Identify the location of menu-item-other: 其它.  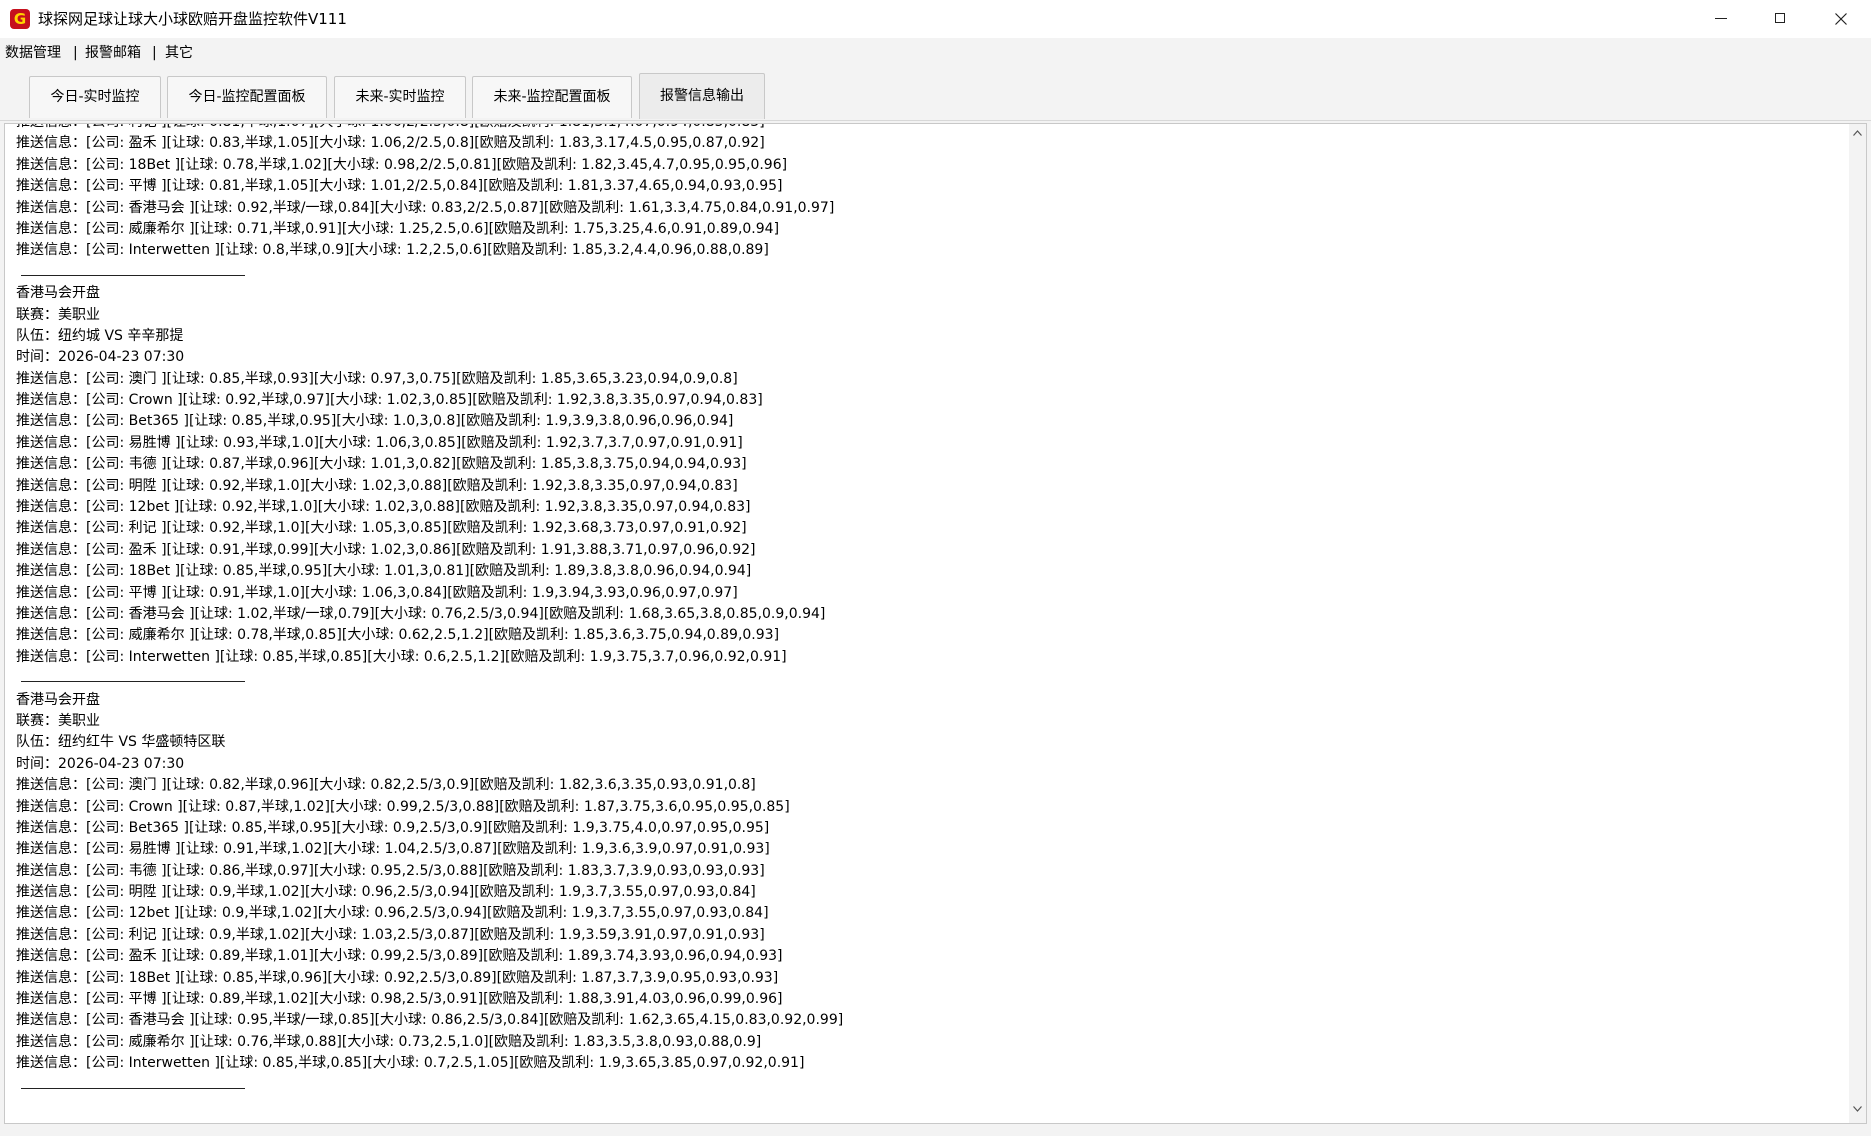
(179, 53).